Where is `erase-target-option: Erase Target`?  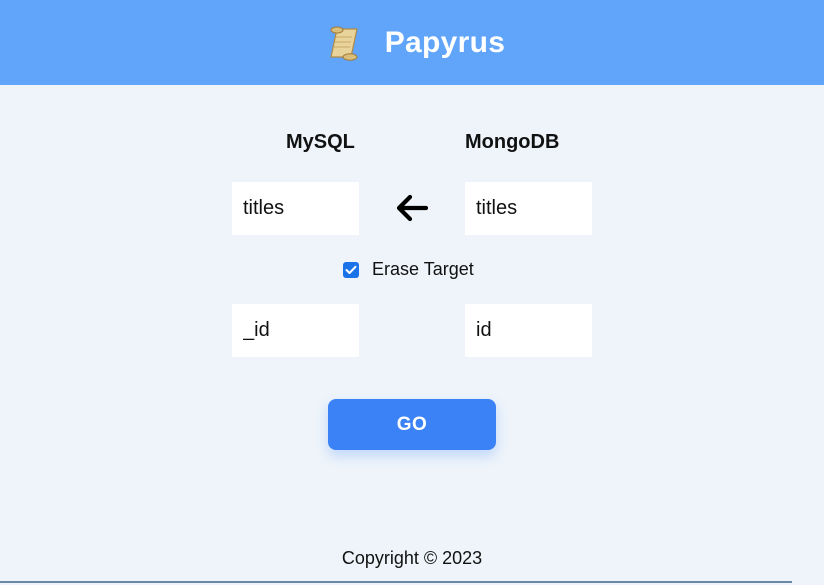 erase-target-option: Erase Target is located at coordinates (408, 269).